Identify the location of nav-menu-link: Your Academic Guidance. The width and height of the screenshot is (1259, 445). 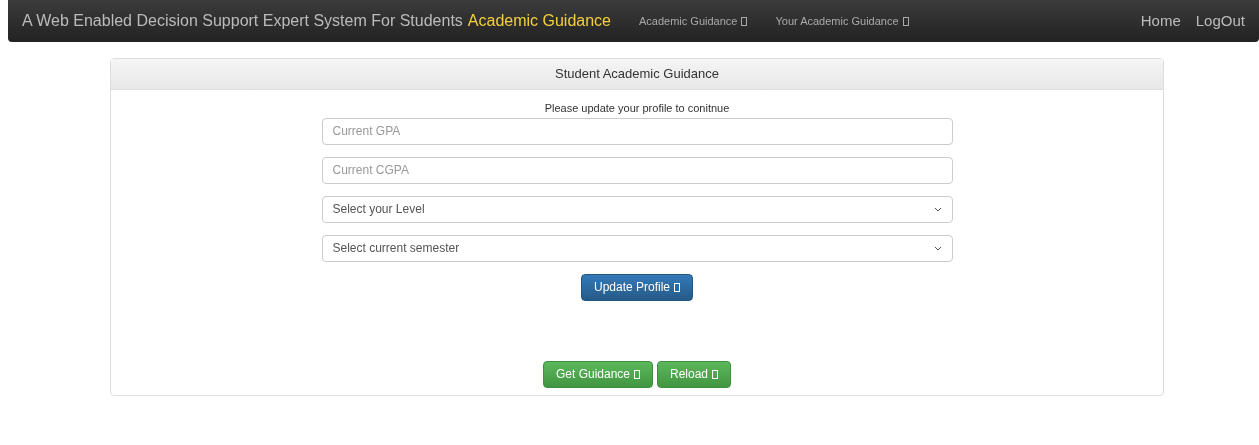
(842, 21).